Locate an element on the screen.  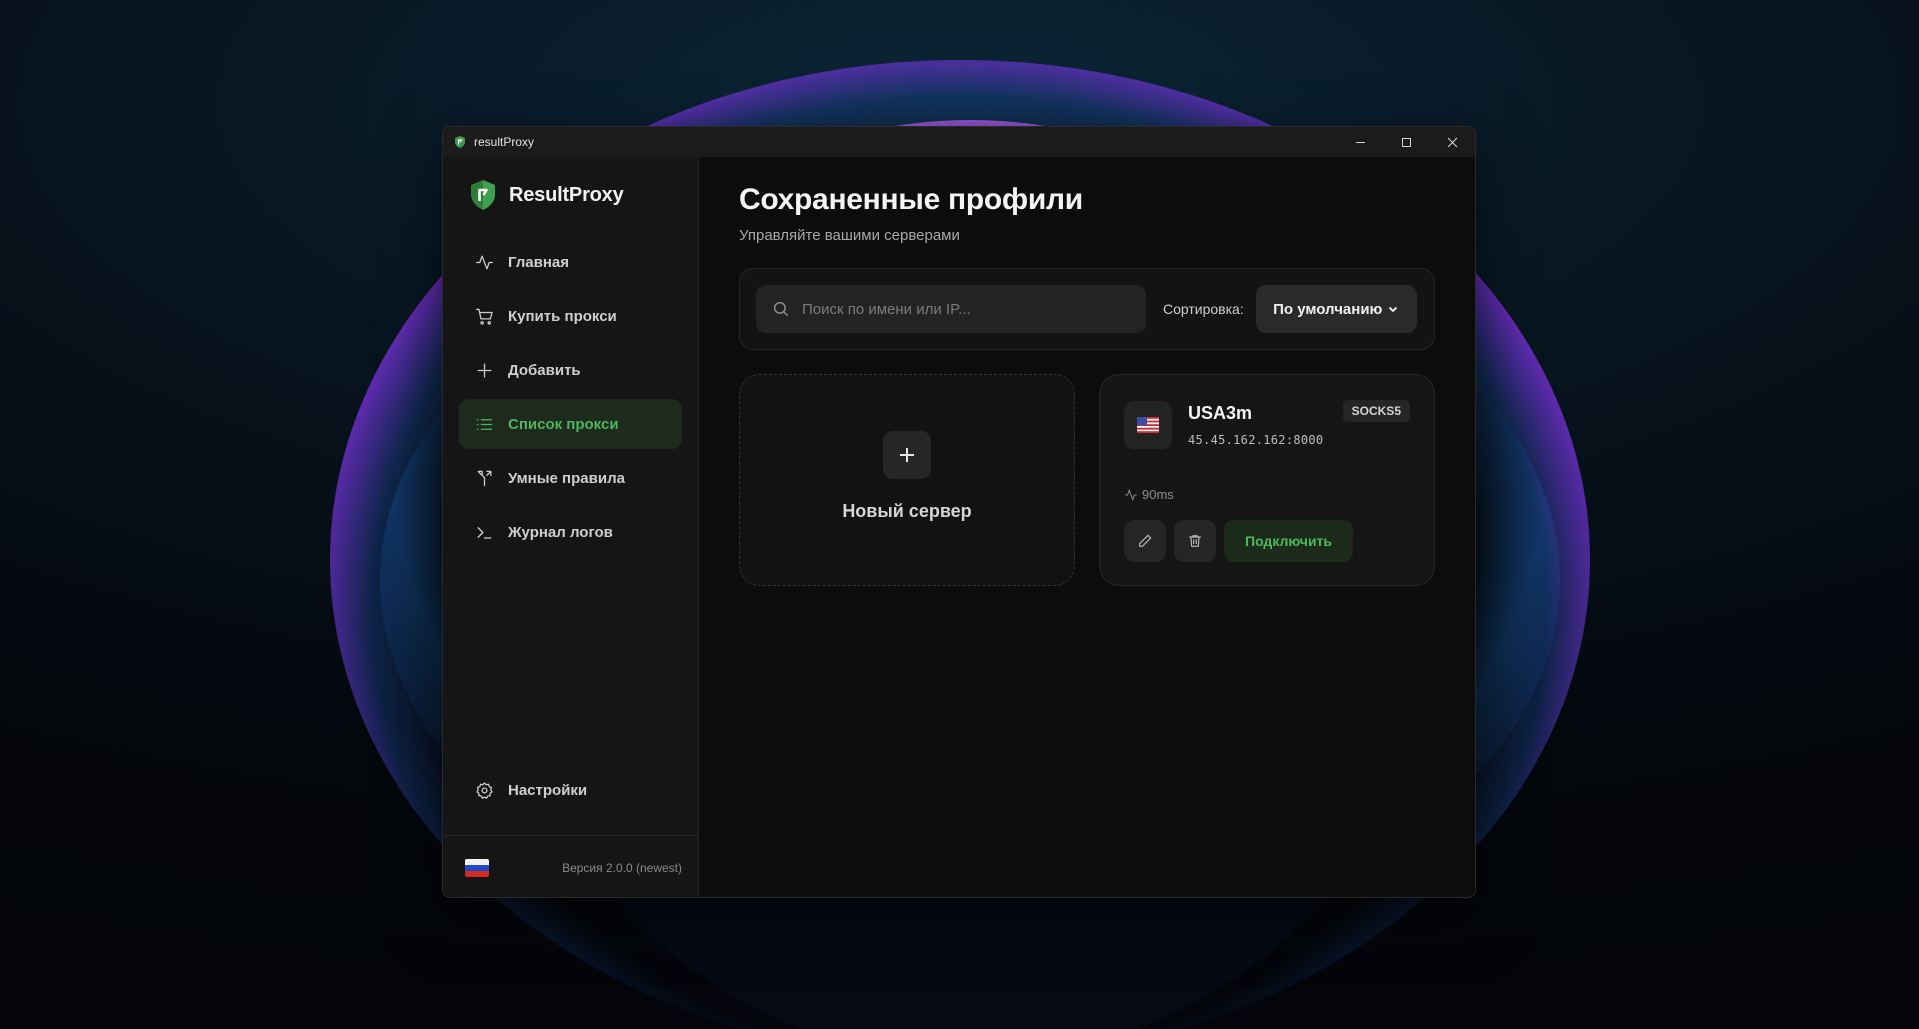
sidebar-item-logs: Журнал логов is located at coordinates (570, 532).